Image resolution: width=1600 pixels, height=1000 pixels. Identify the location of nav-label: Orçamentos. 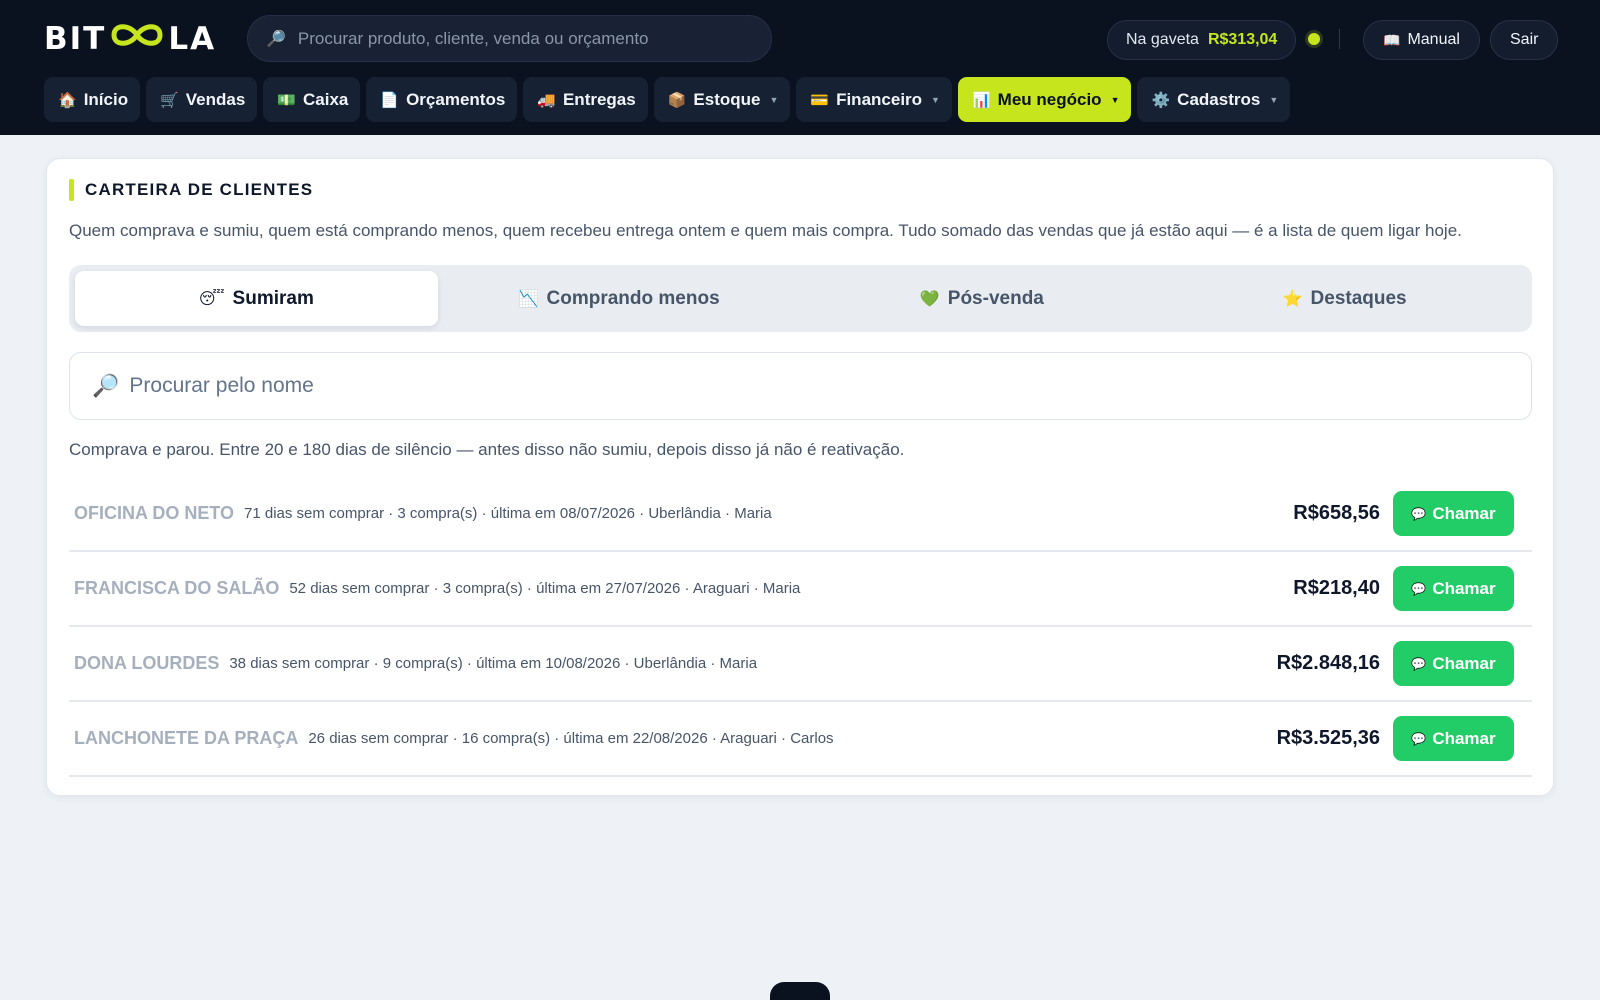
(456, 99).